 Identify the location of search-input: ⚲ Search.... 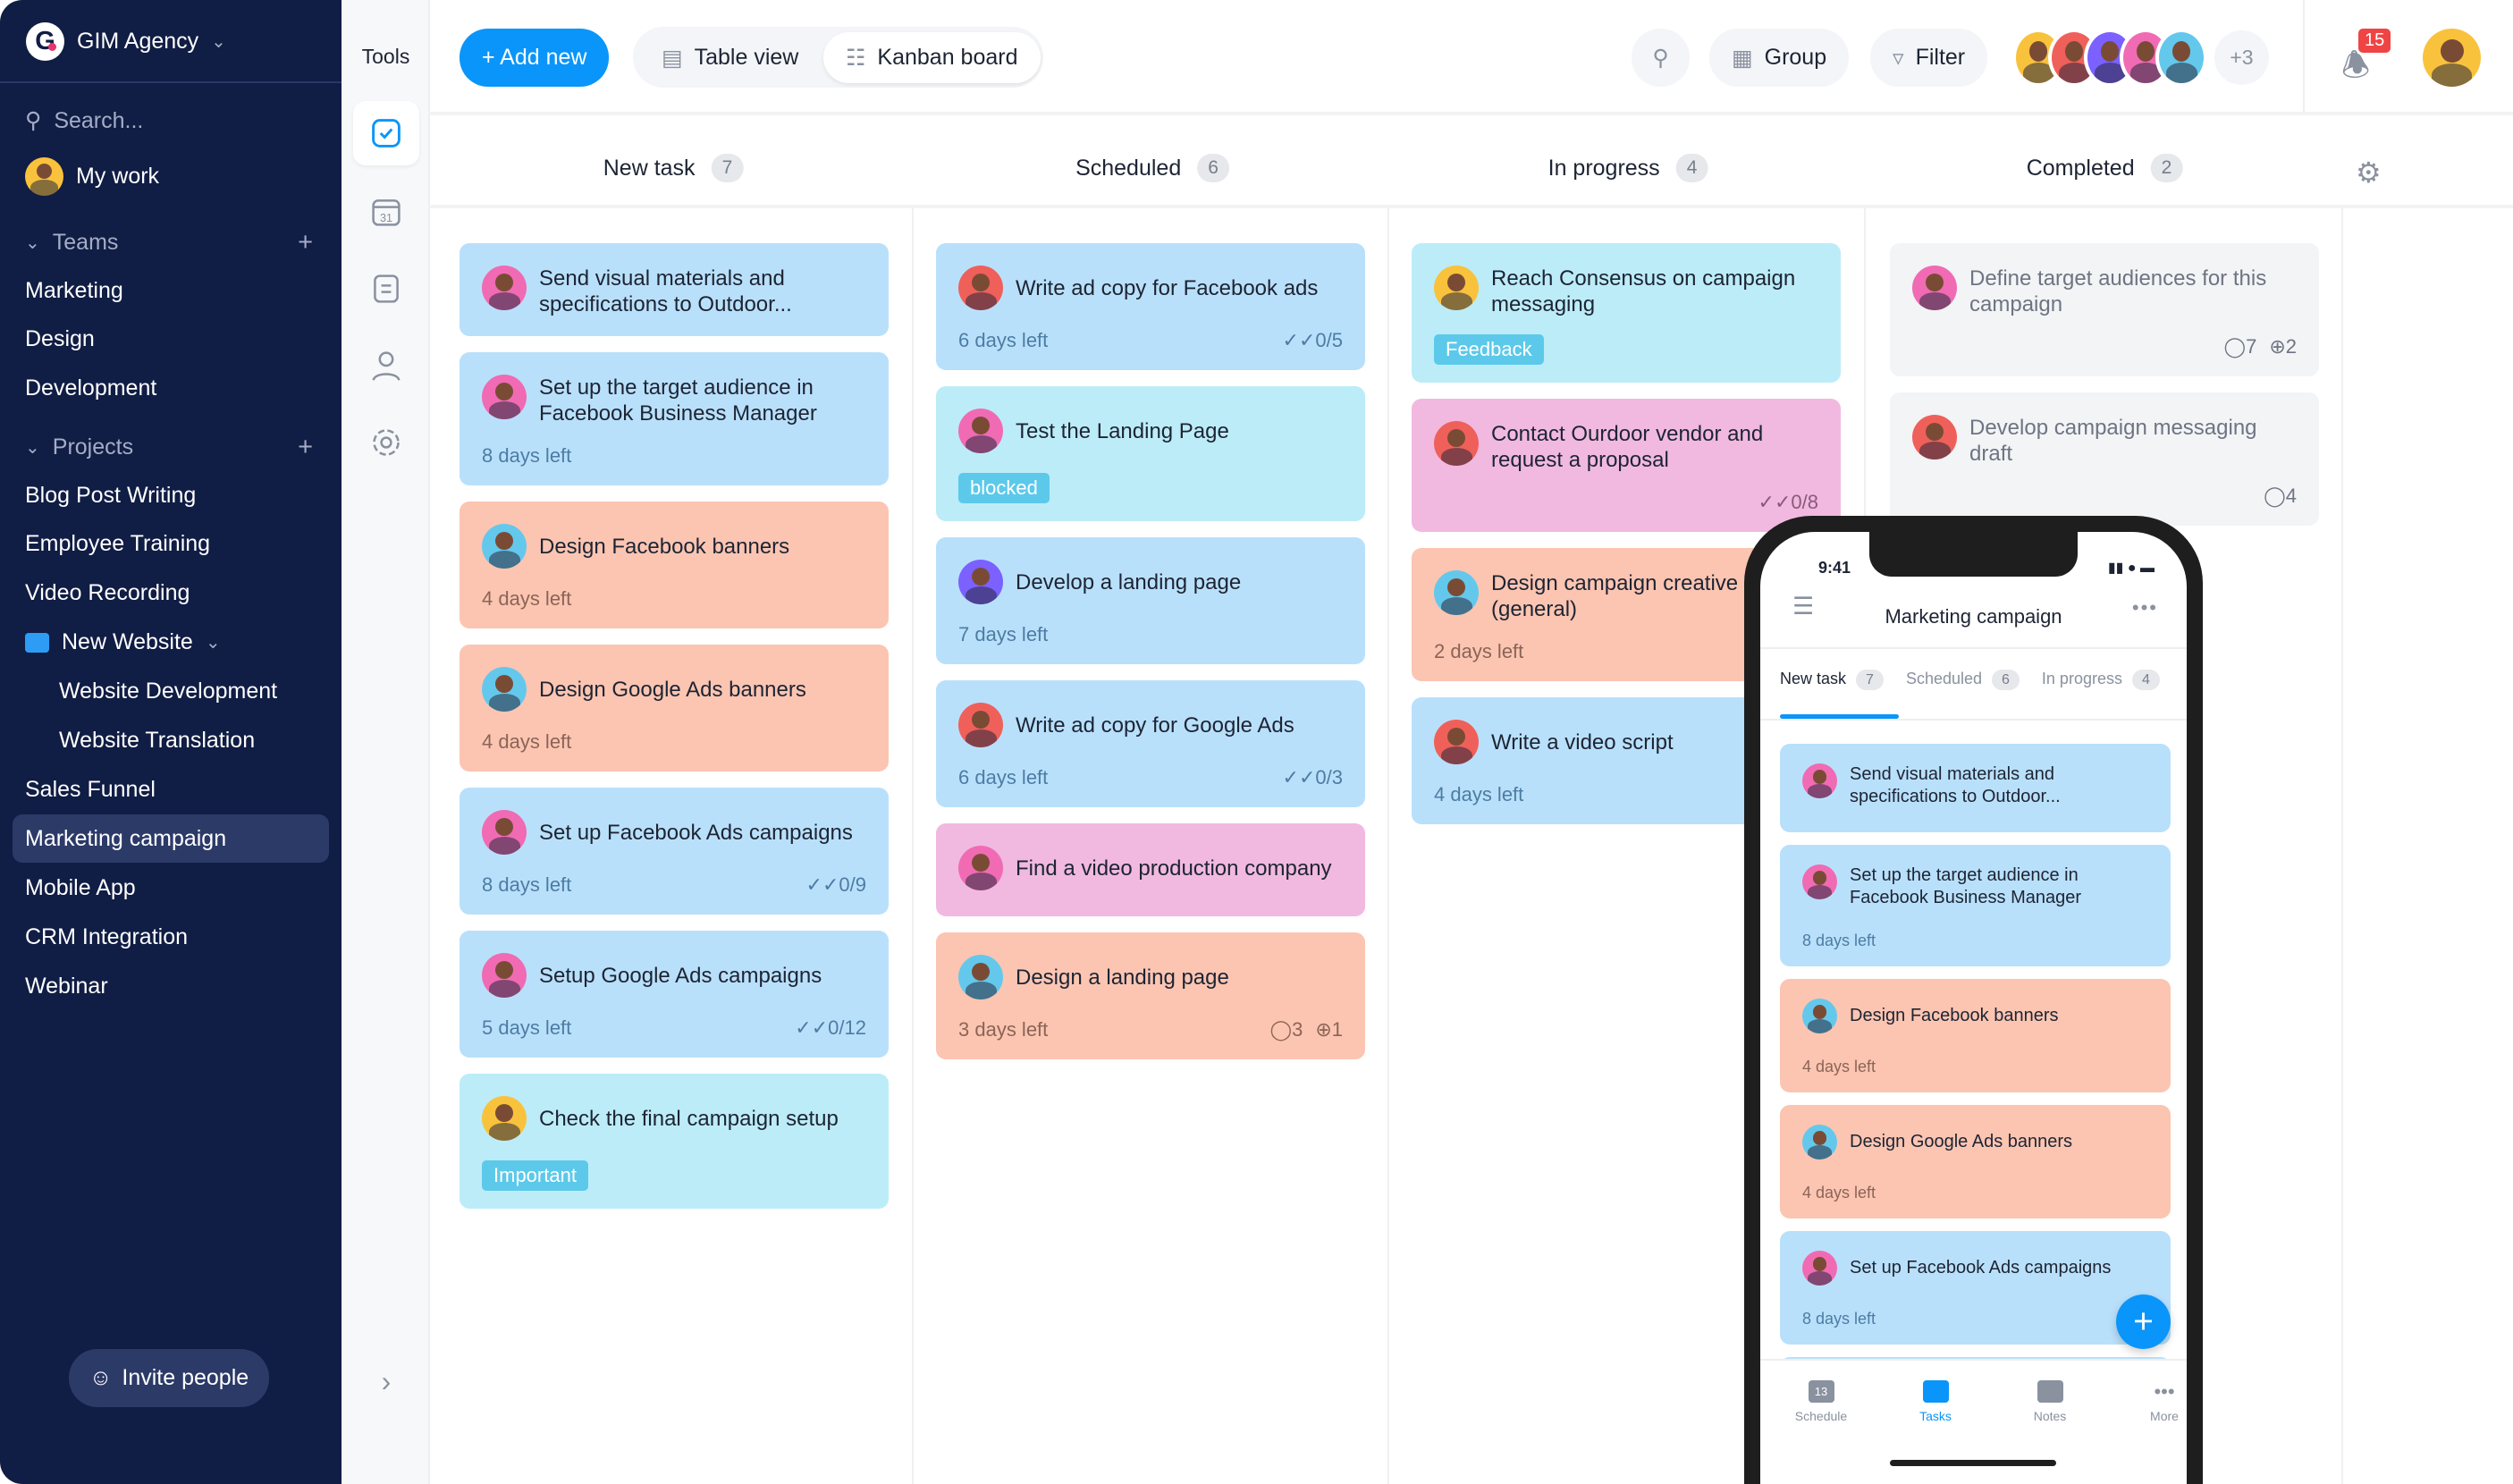
(171, 121).